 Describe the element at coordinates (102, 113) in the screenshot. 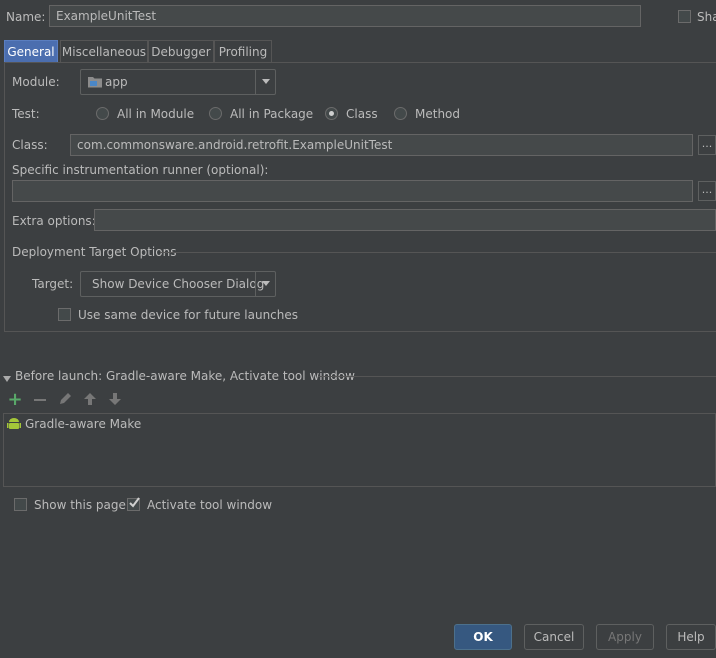

I see `radio-all-in-module` at that location.